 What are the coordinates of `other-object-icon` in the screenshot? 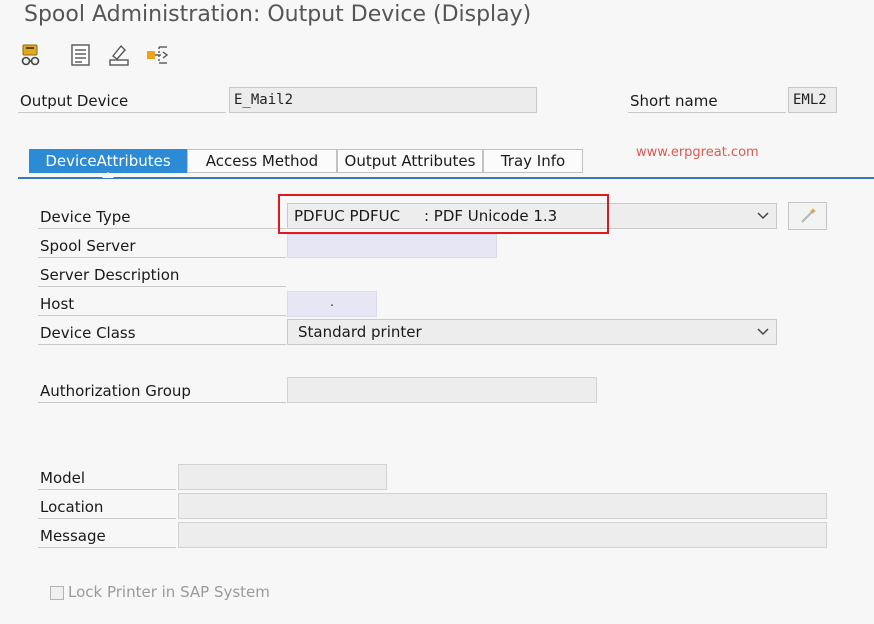 It's located at (31, 55).